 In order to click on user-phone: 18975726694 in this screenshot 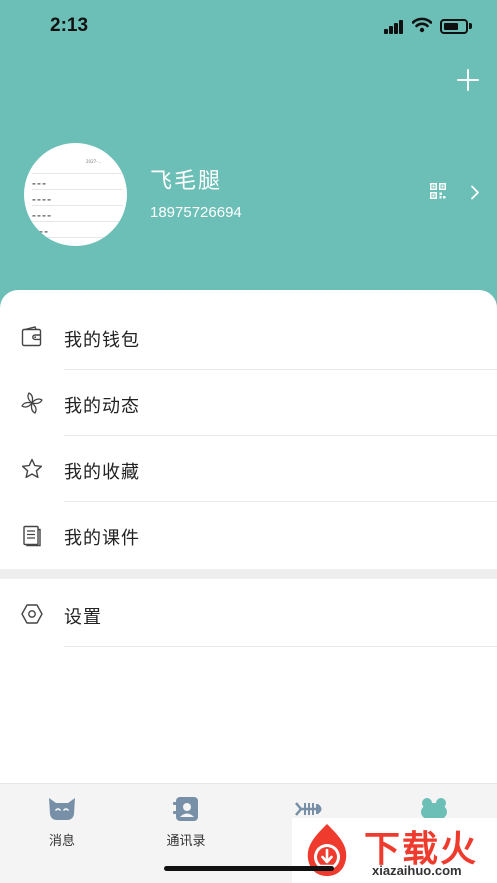, I will do `click(196, 212)`.